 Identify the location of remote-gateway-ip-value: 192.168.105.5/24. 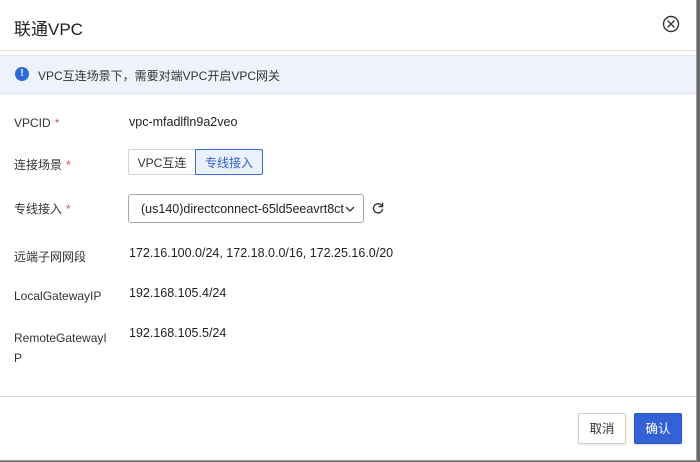
(178, 333).